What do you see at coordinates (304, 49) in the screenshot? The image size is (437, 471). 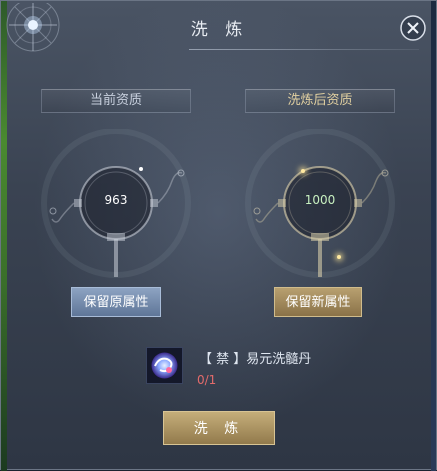 I see `title-divider` at bounding box center [304, 49].